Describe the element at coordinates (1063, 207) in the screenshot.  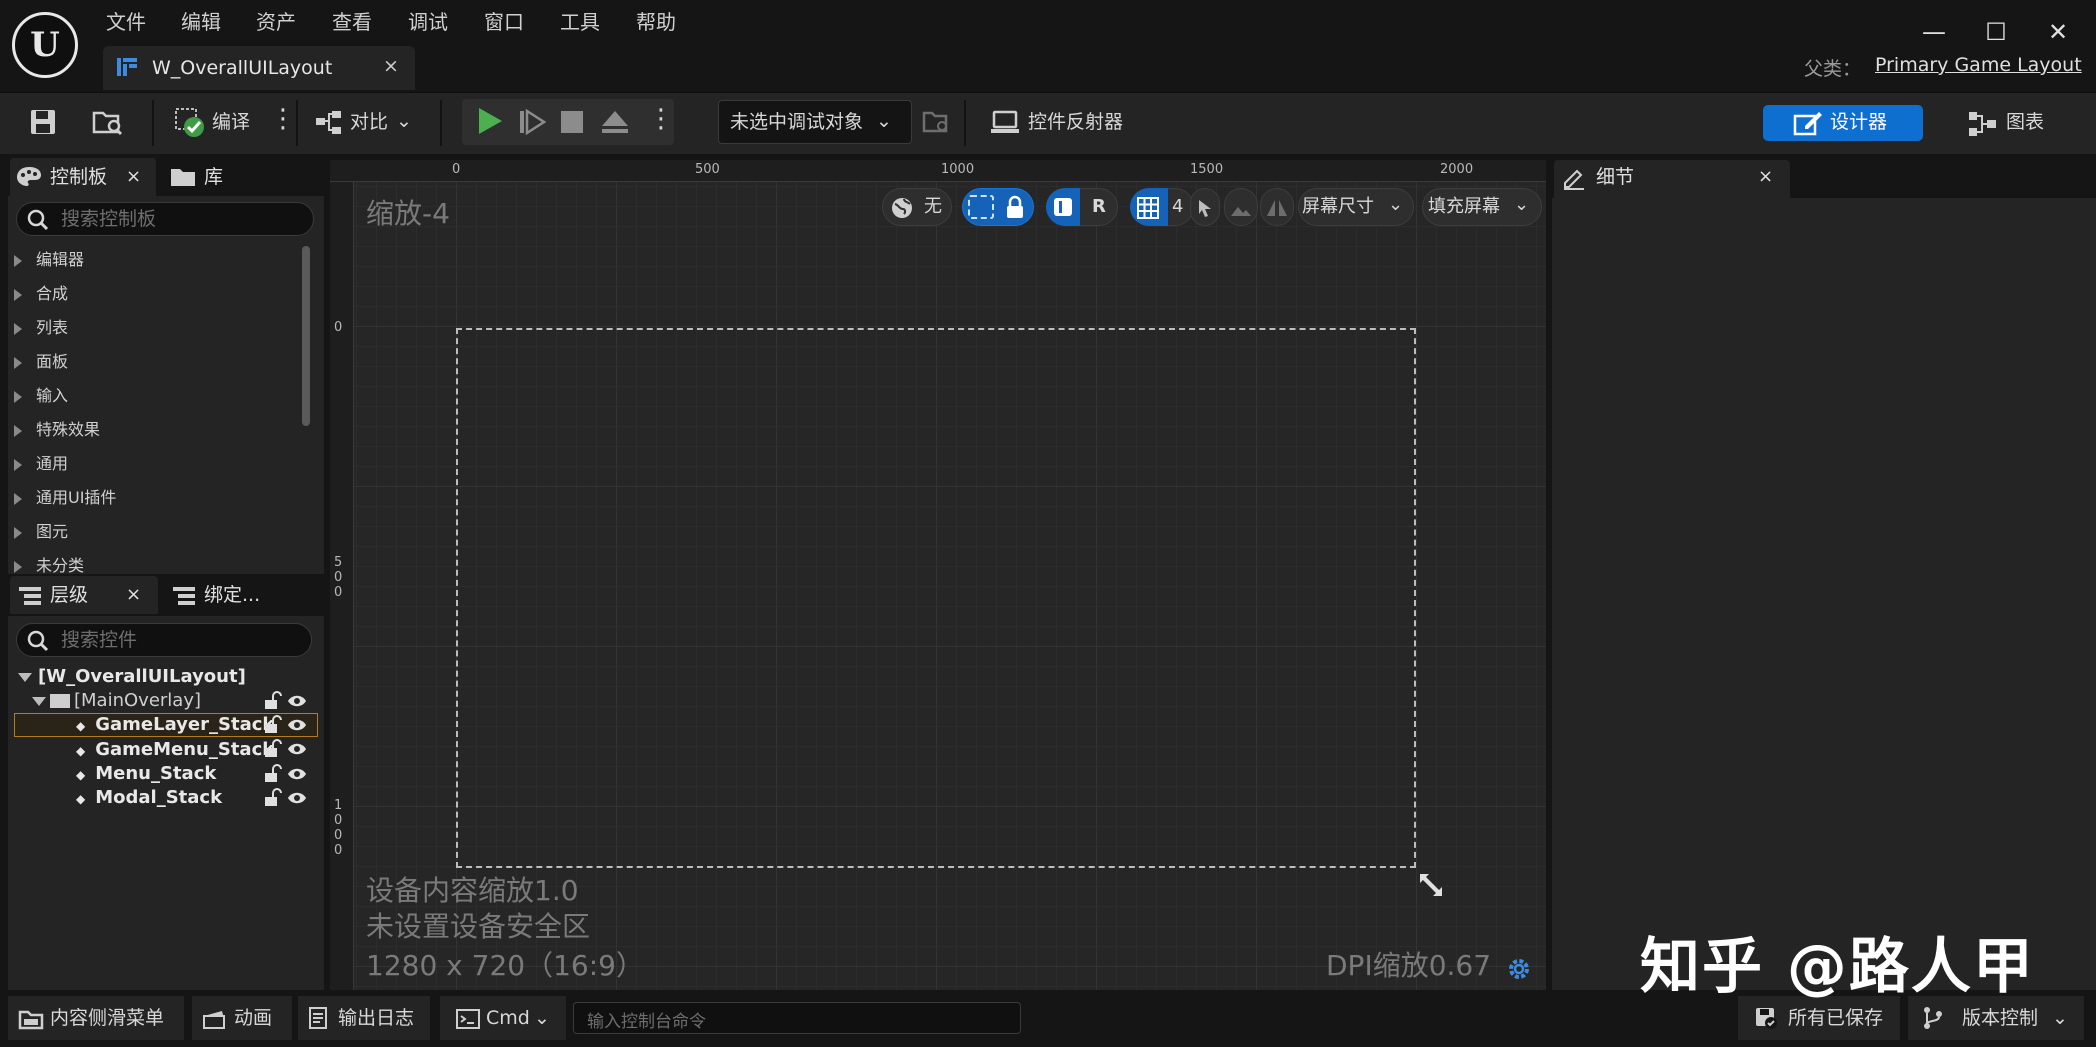
I see `layout-icon` at that location.